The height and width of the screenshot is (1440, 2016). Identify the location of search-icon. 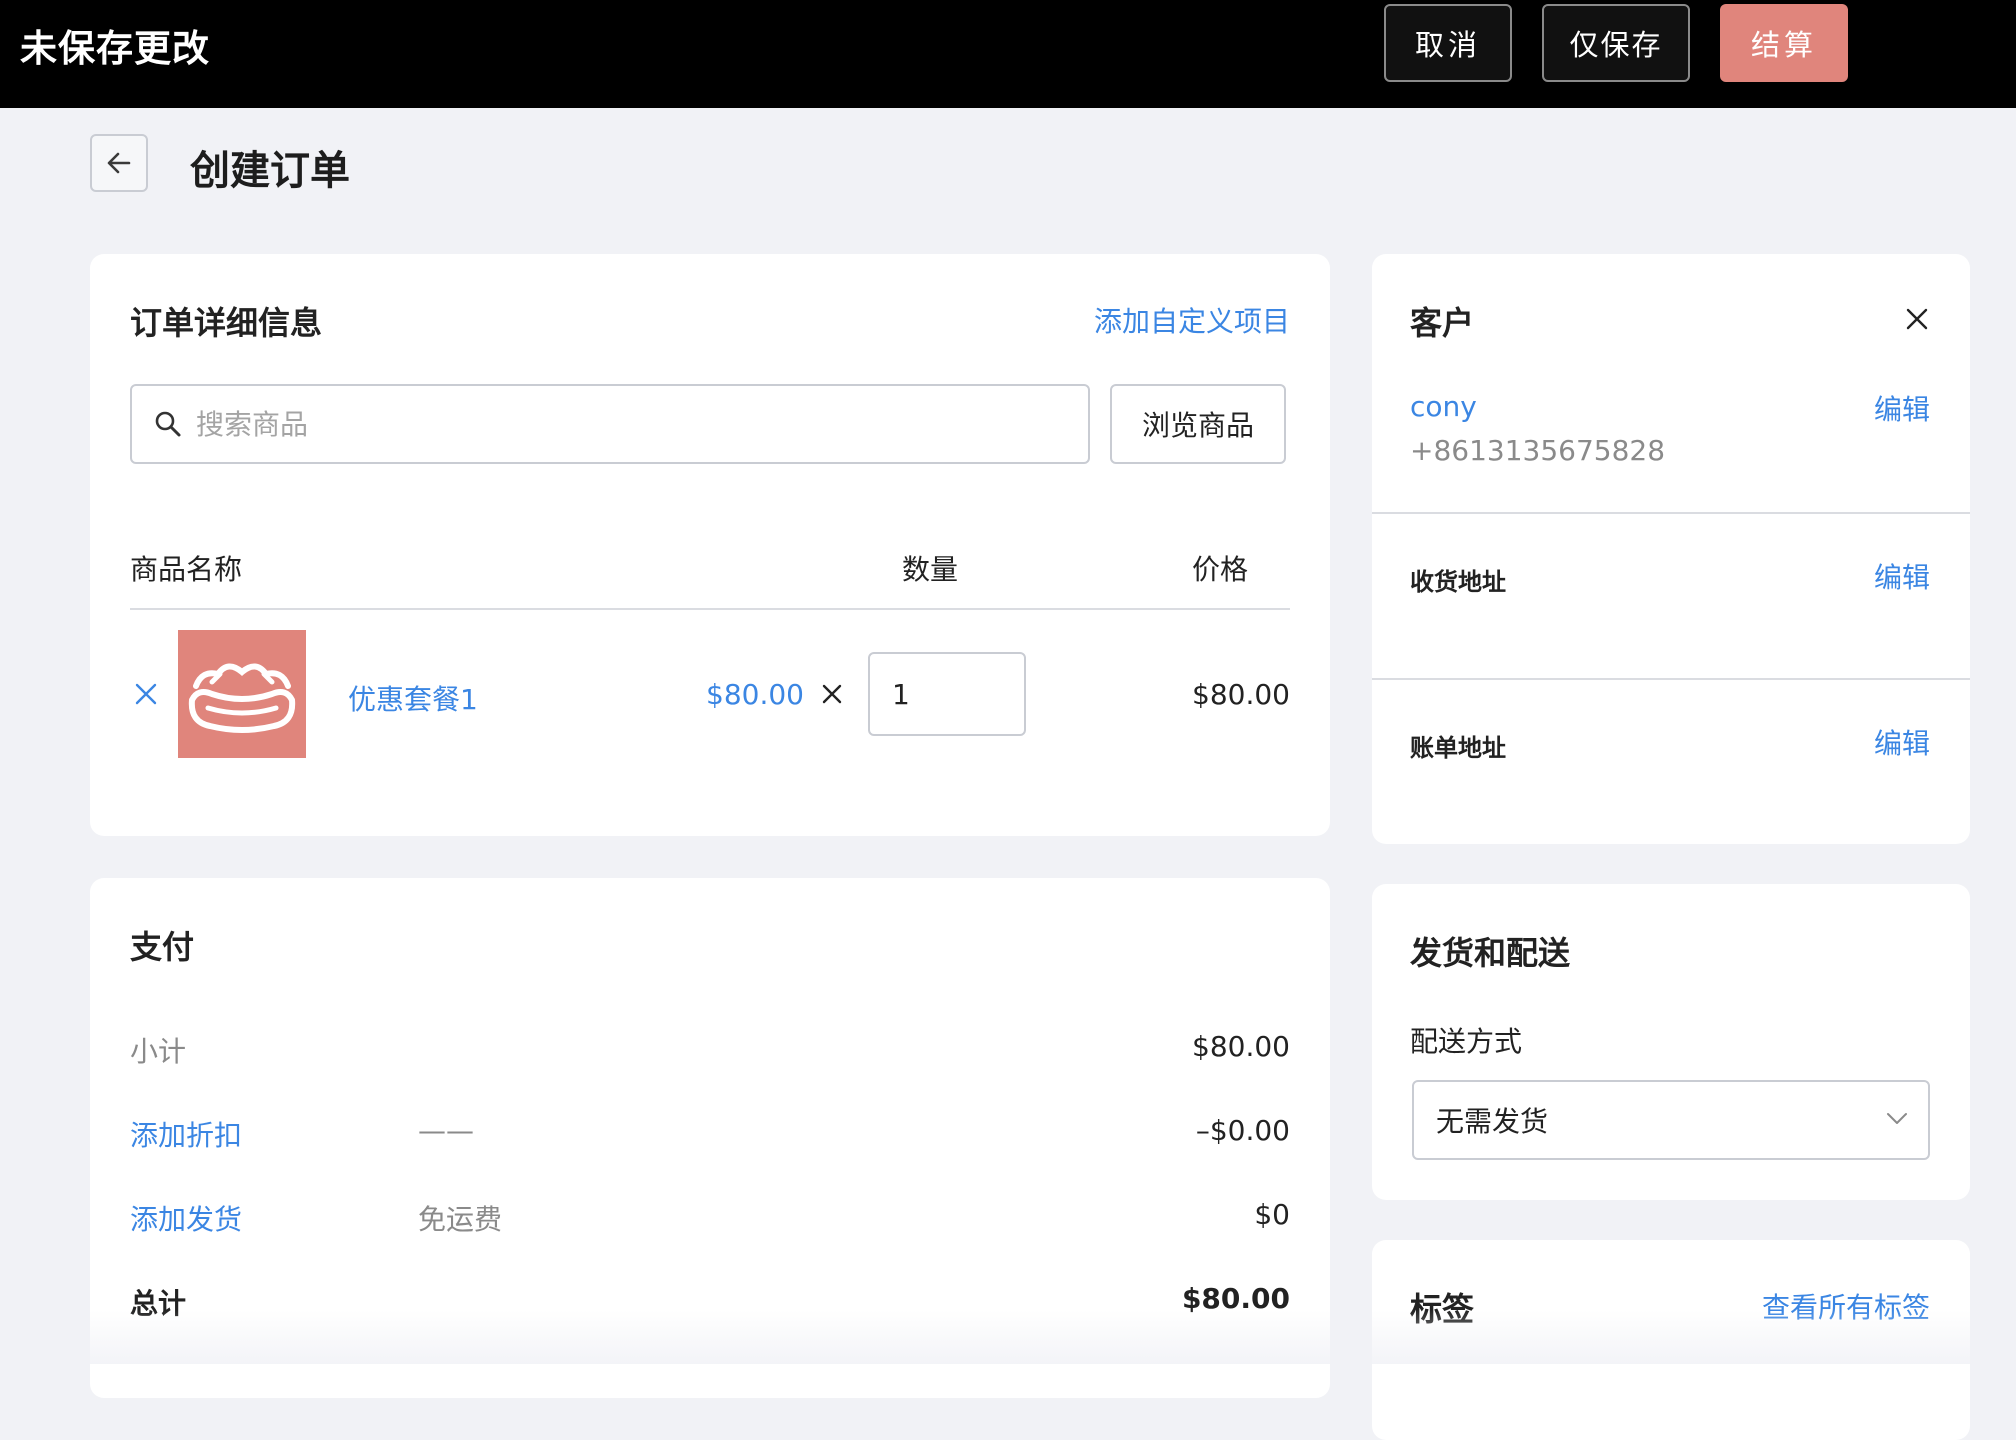
(168, 424).